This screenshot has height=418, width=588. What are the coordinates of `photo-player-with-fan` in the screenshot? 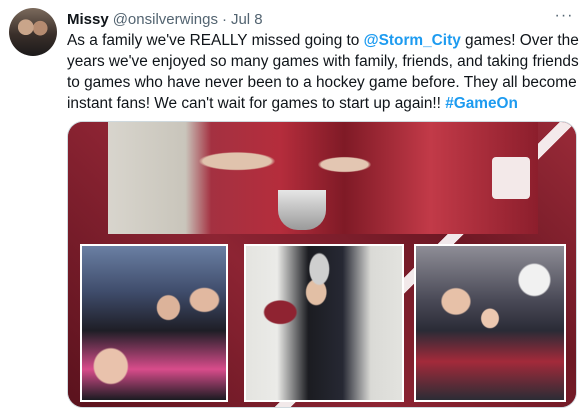 It's located at (324, 323).